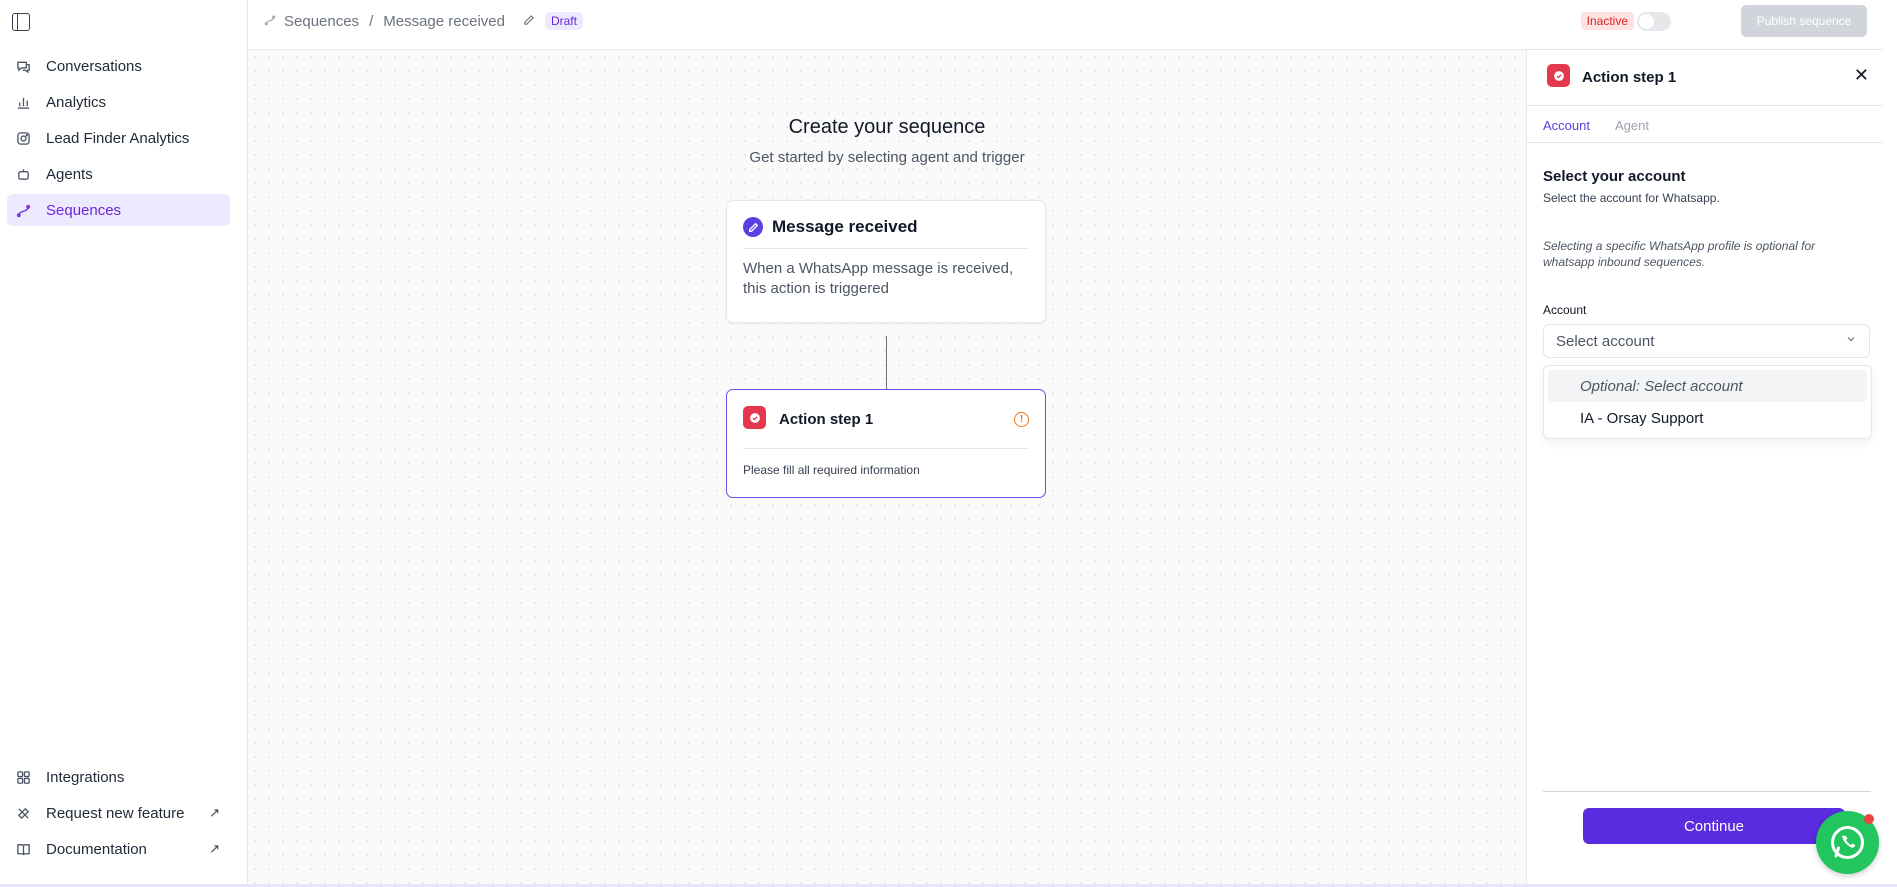 This screenshot has height=887, width=1897. Describe the element at coordinates (1705, 124) in the screenshot. I see `panel-tabs: Account Agent` at that location.